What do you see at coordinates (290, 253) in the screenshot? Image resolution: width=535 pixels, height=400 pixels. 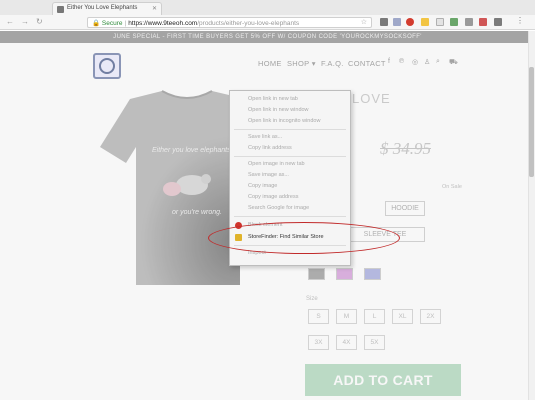 I see `menu-item-inspect: Inspect` at bounding box center [290, 253].